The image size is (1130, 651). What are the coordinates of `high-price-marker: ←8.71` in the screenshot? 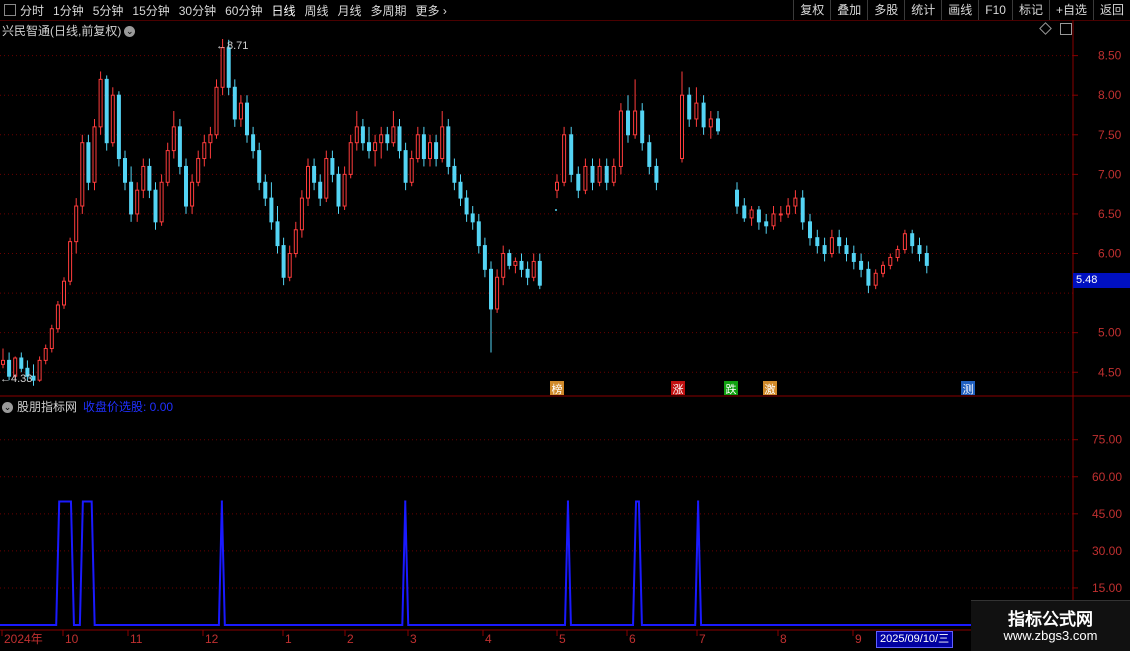 It's located at (232, 46).